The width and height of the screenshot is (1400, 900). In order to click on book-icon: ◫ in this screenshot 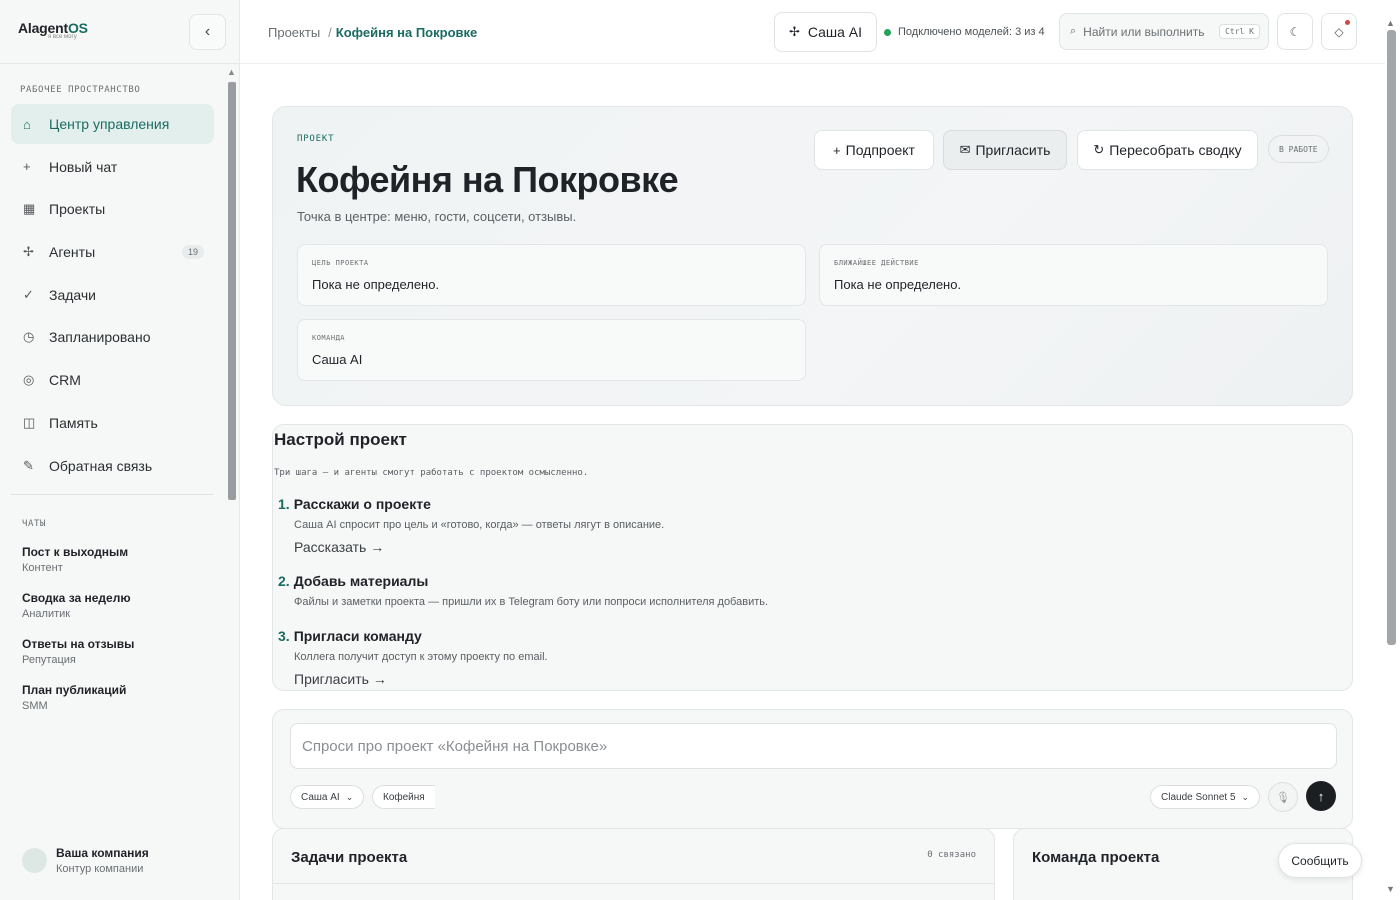, I will do `click(29, 422)`.